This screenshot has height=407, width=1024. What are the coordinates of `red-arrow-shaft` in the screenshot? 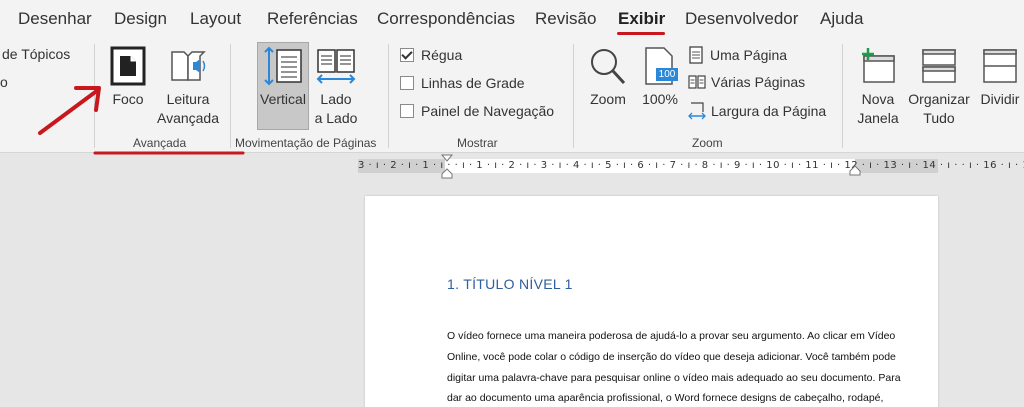 It's located at (69, 111).